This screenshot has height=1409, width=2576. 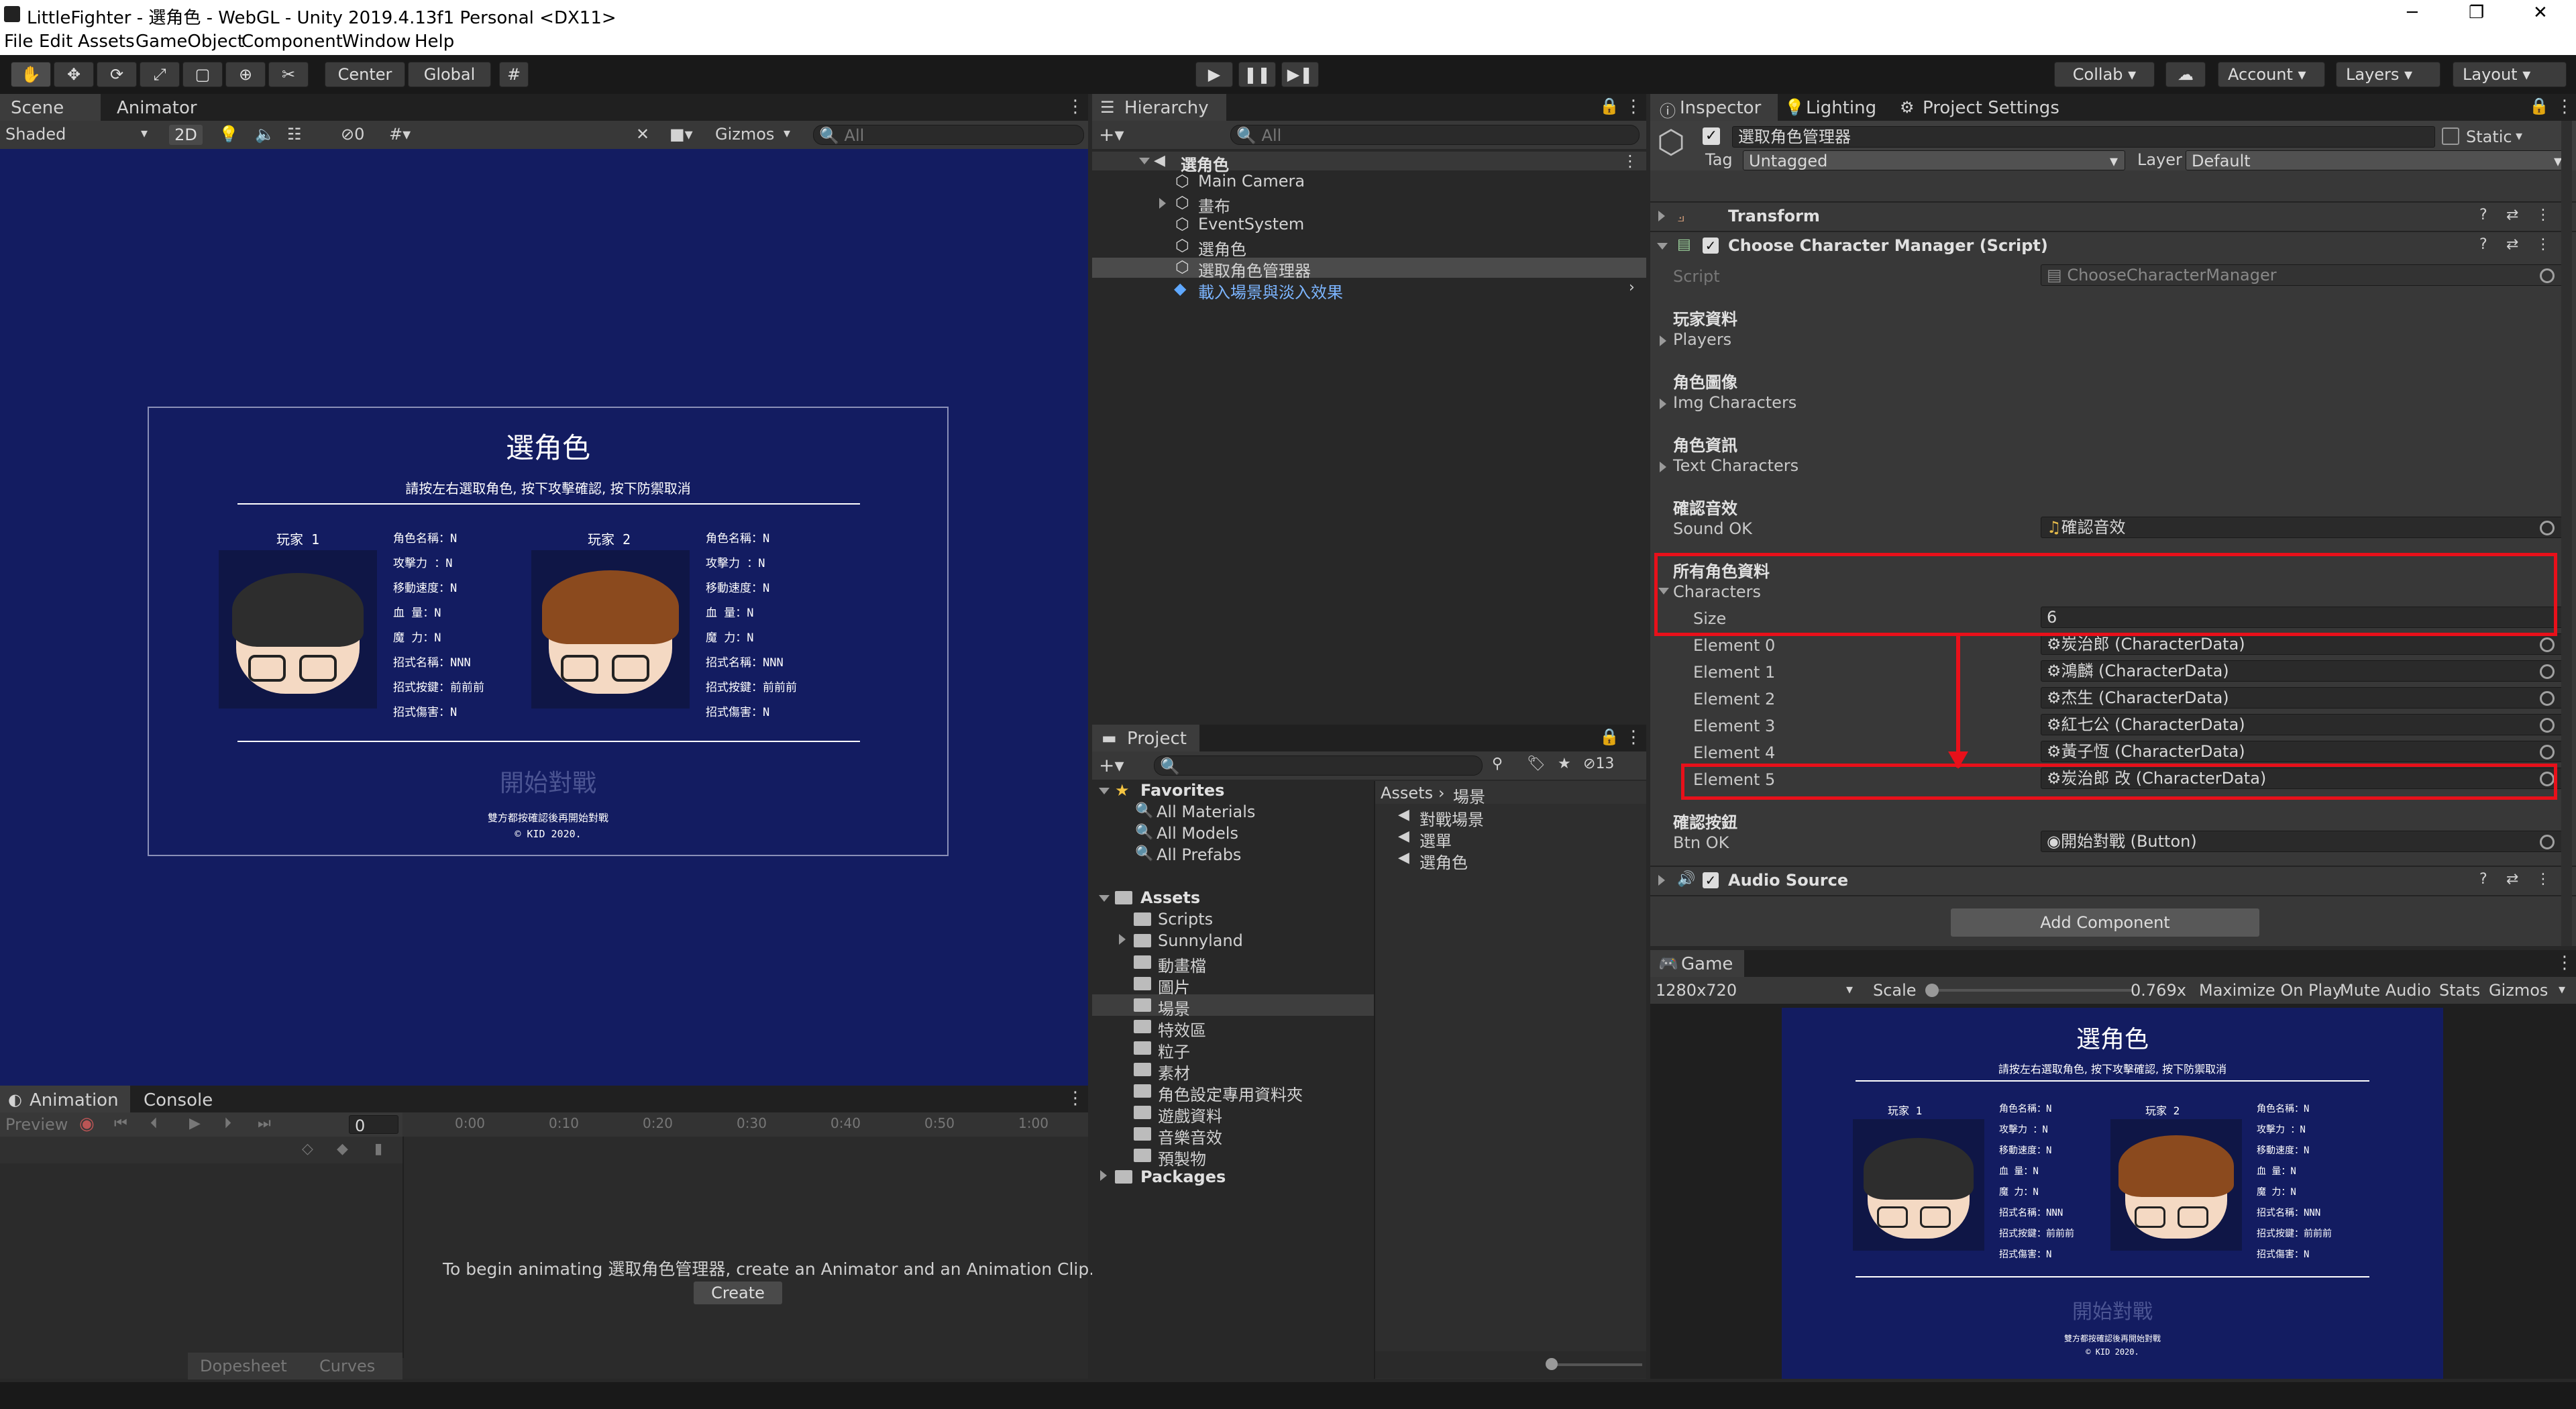 I want to click on tab-game: 🎮 Game, so click(x=1697, y=963).